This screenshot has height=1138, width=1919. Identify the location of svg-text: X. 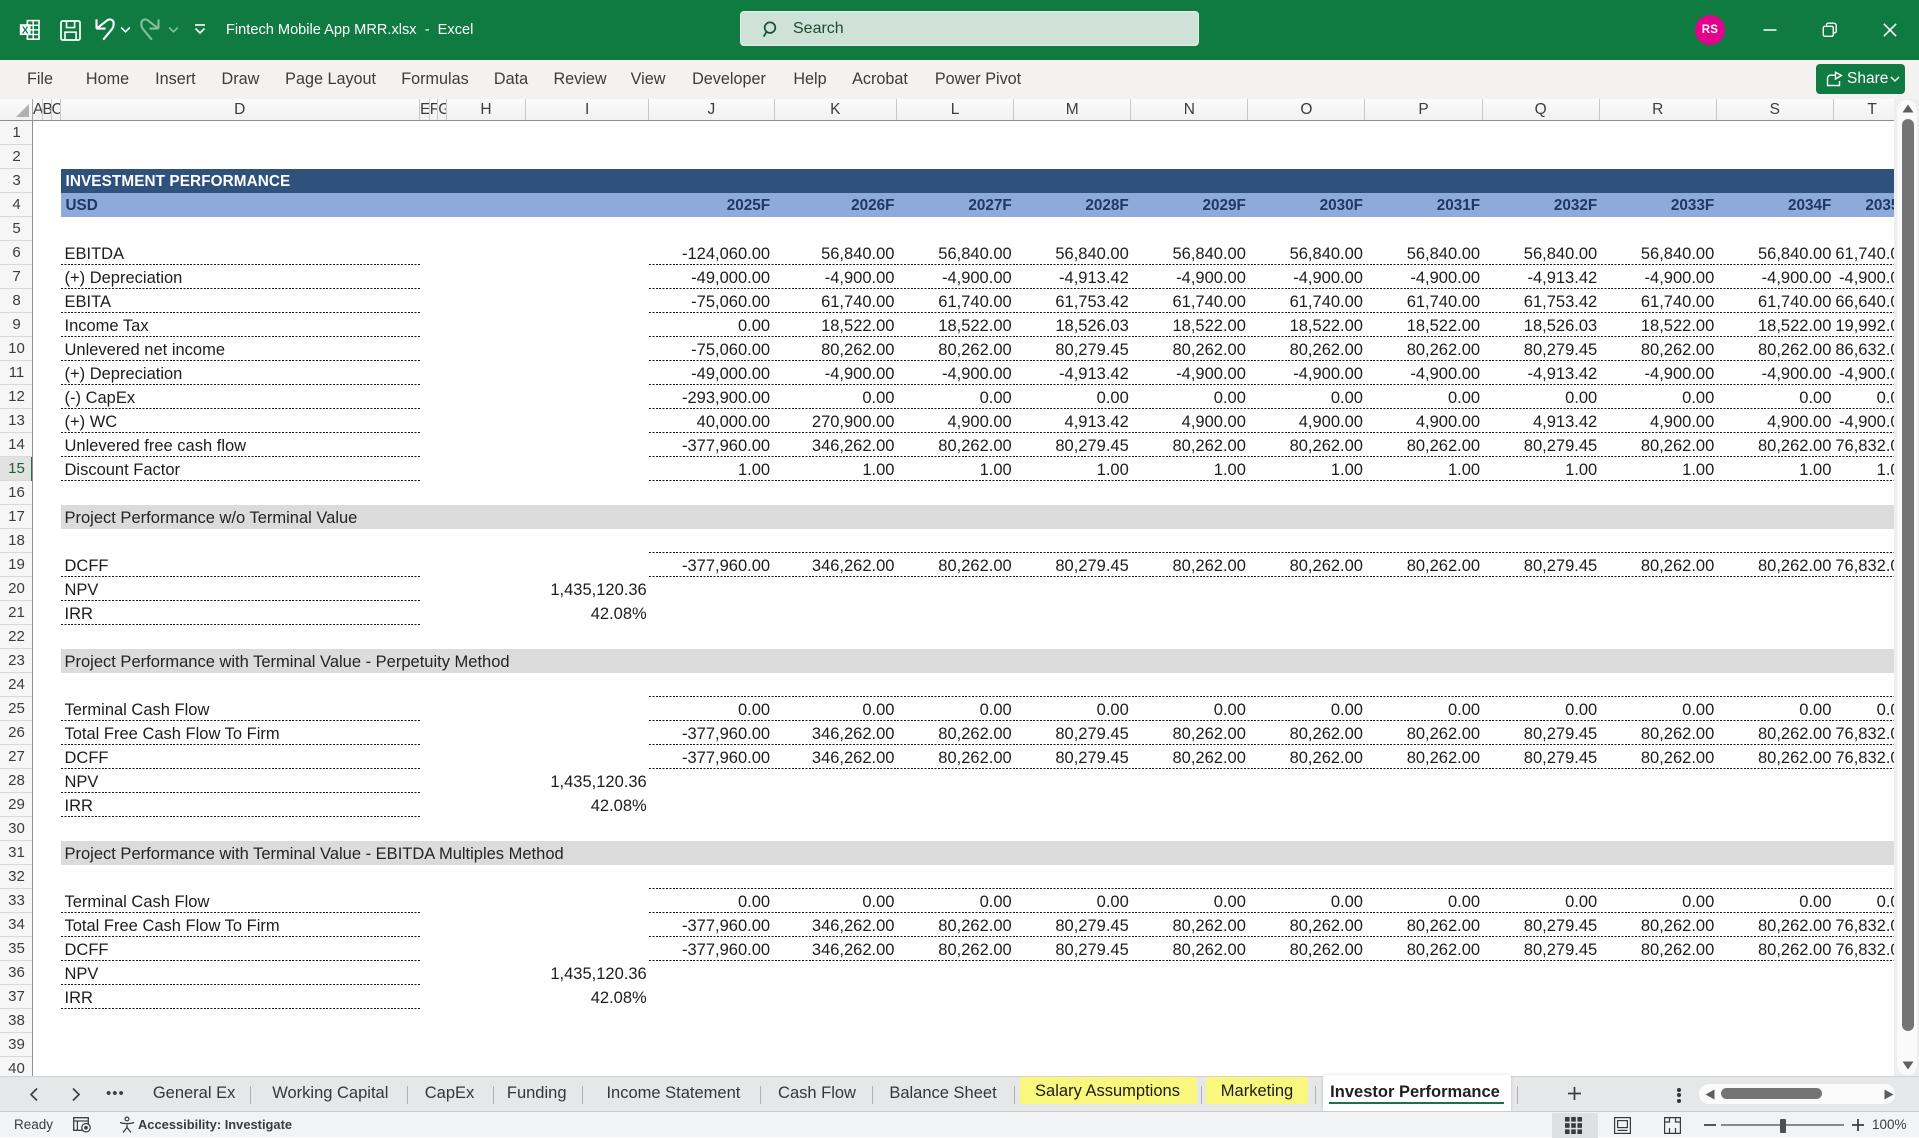
(25, 30).